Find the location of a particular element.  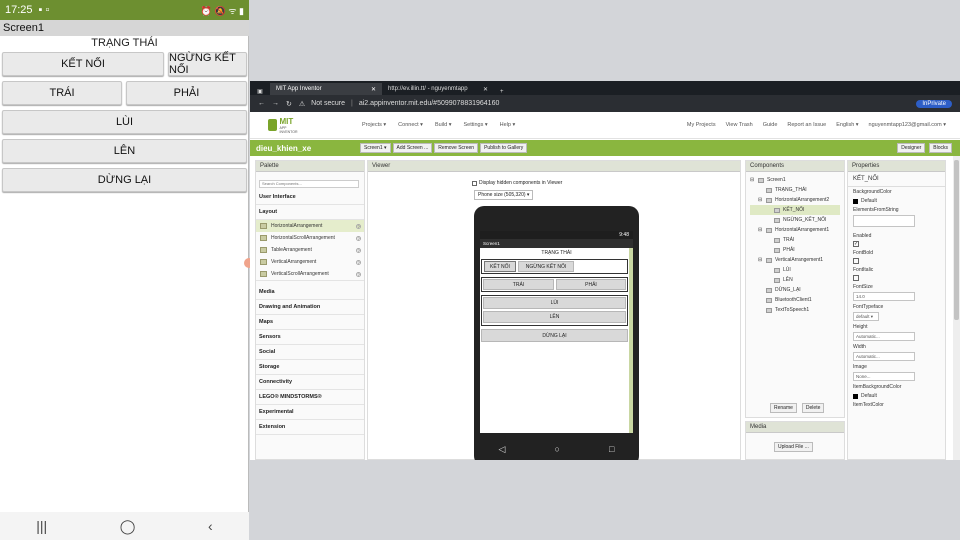

component-search-input is located at coordinates (309, 183).